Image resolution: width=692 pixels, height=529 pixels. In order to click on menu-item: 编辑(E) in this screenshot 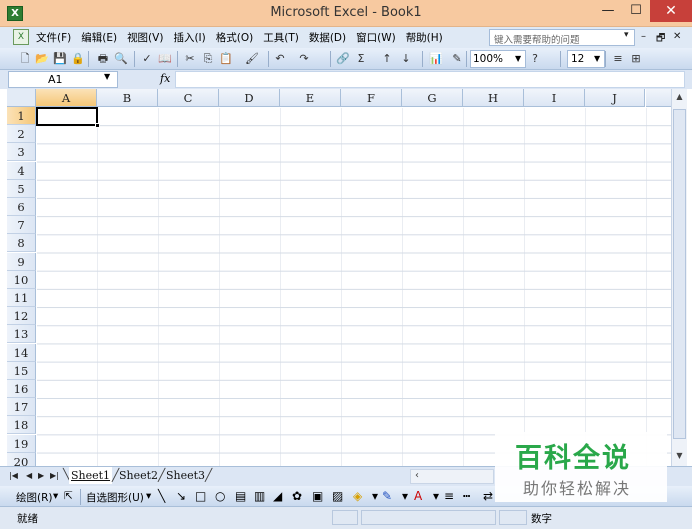, I will do `click(99, 37)`.